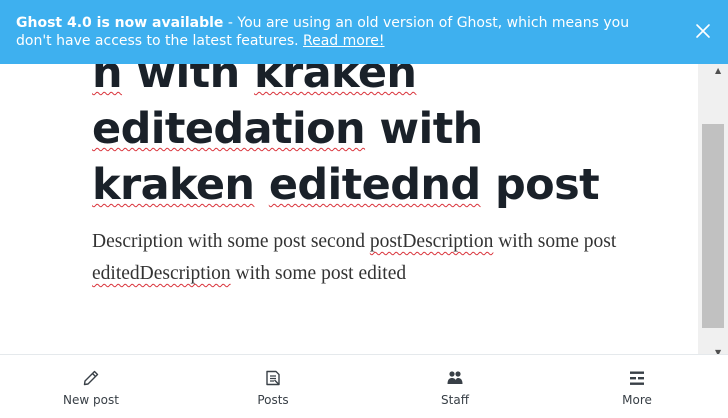 This screenshot has height=418, width=728. What do you see at coordinates (273, 400) in the screenshot?
I see `nav-label: Posts` at bounding box center [273, 400].